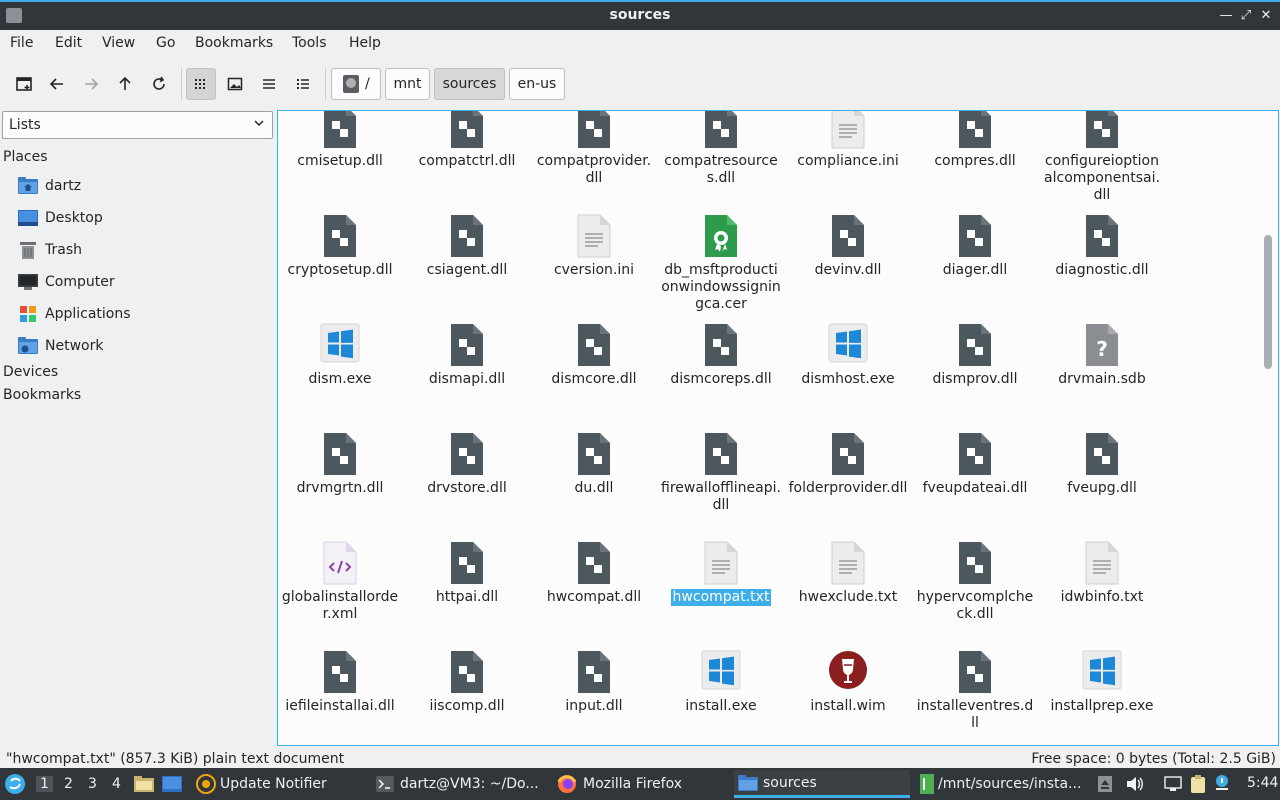 The height and width of the screenshot is (800, 1280). I want to click on file-item: hwcompat.txt, so click(721, 573).